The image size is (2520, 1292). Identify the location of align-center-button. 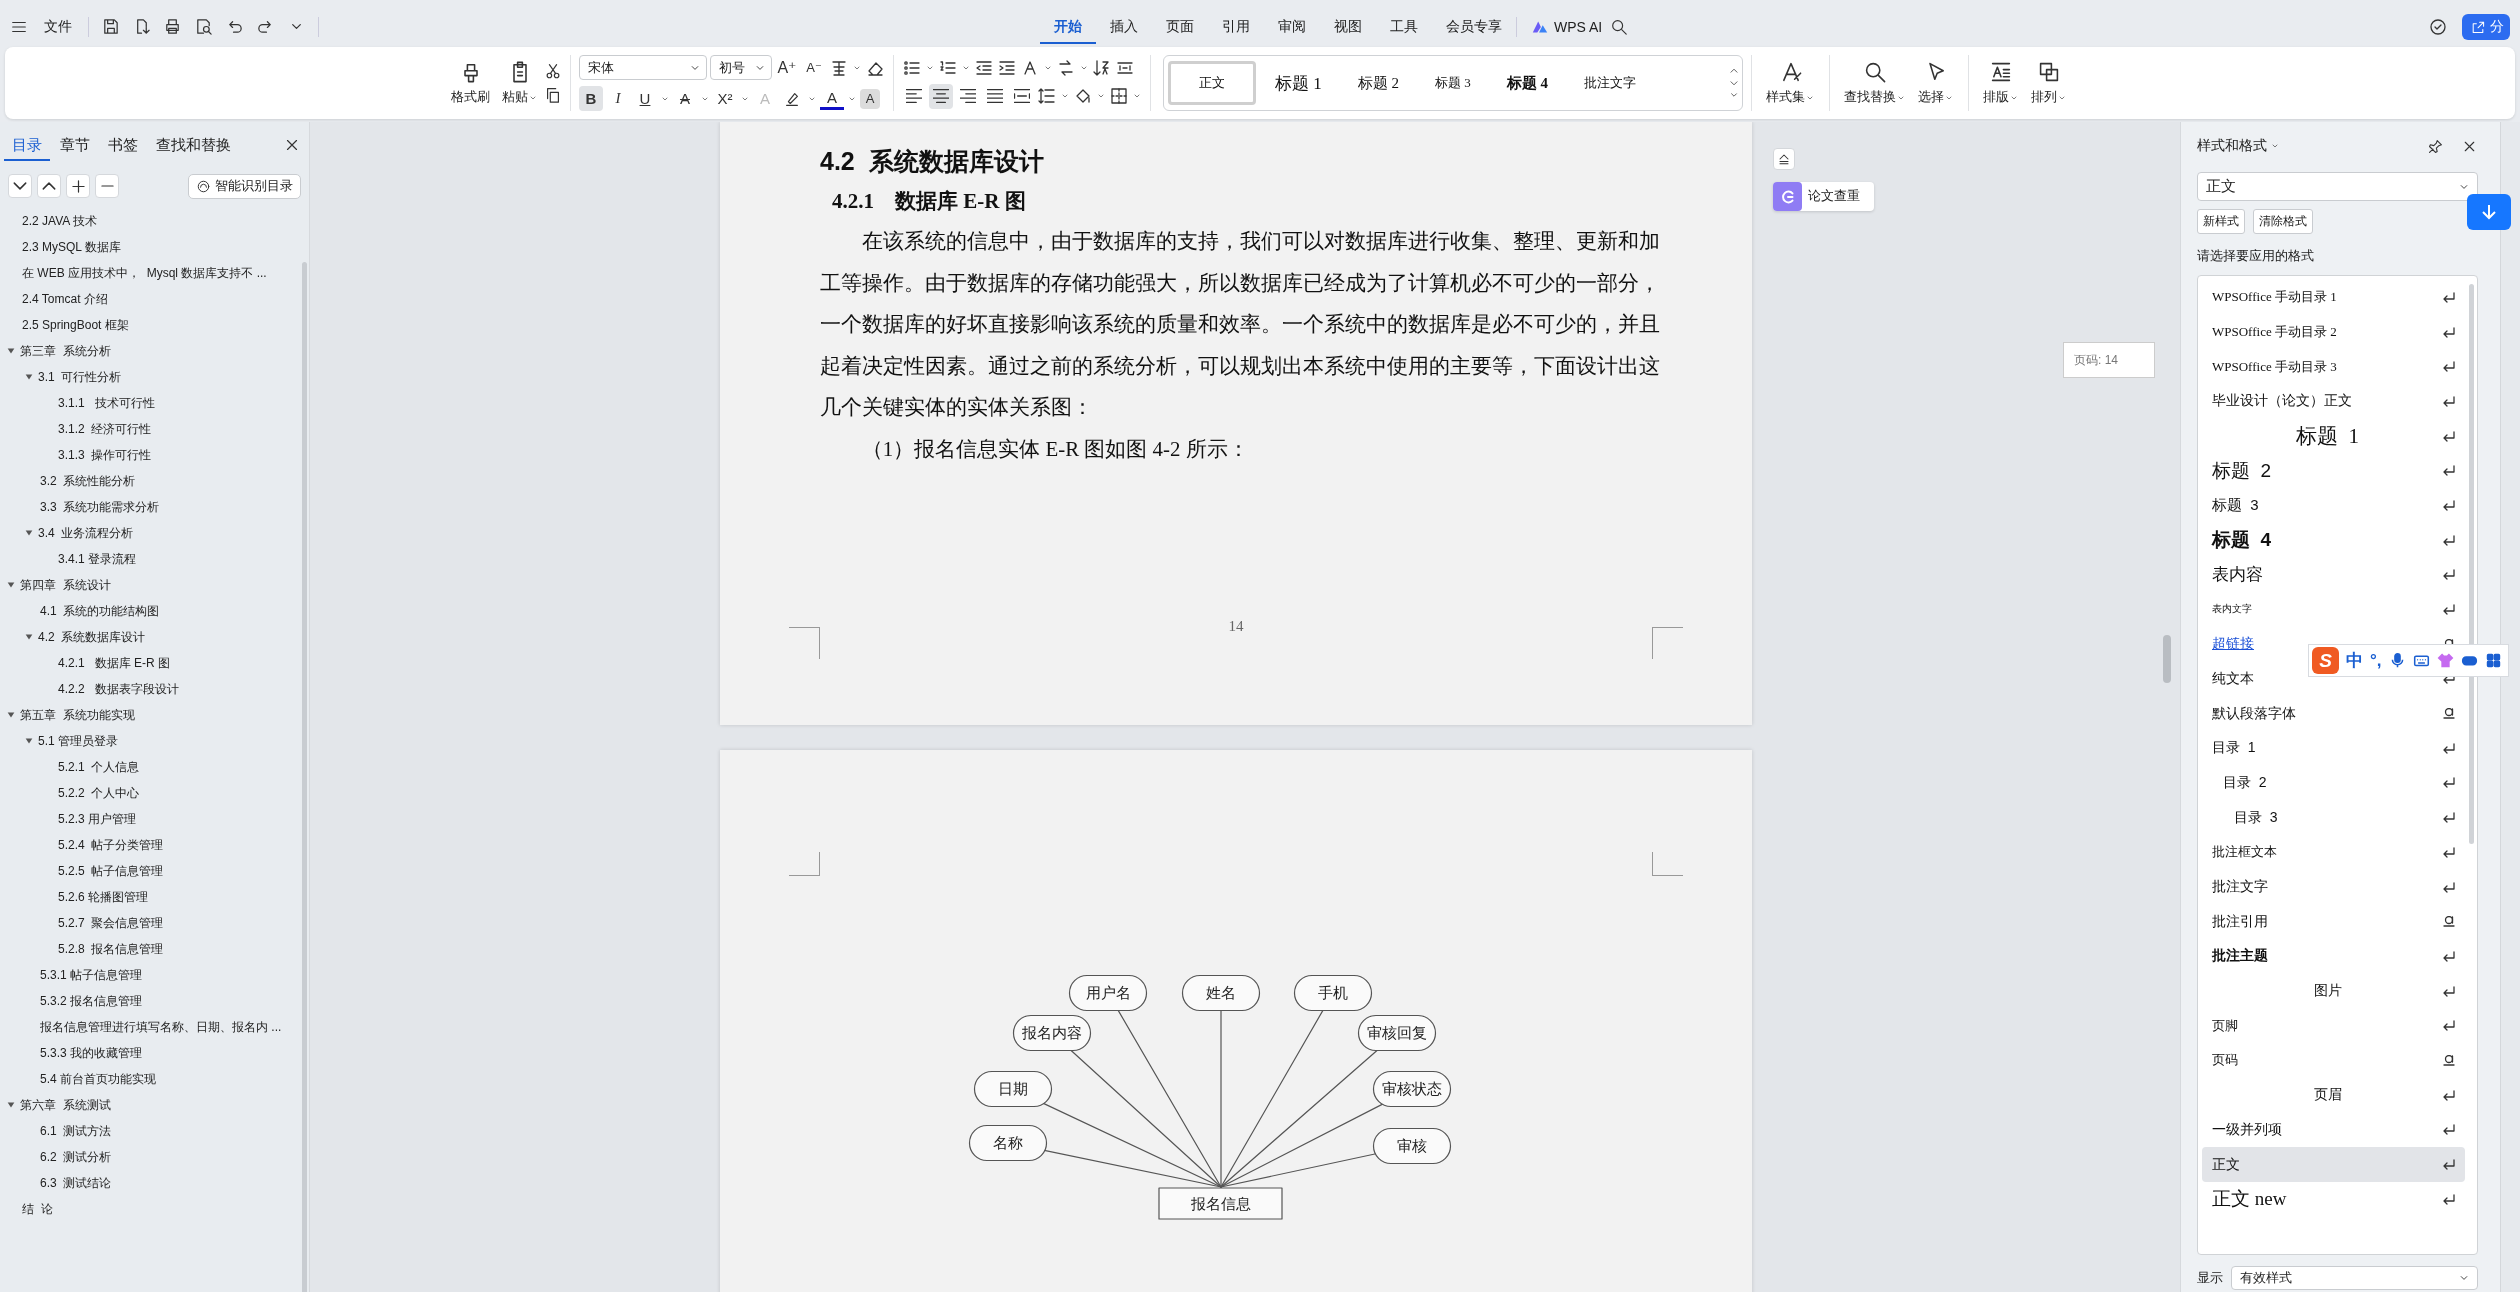
(941, 96).